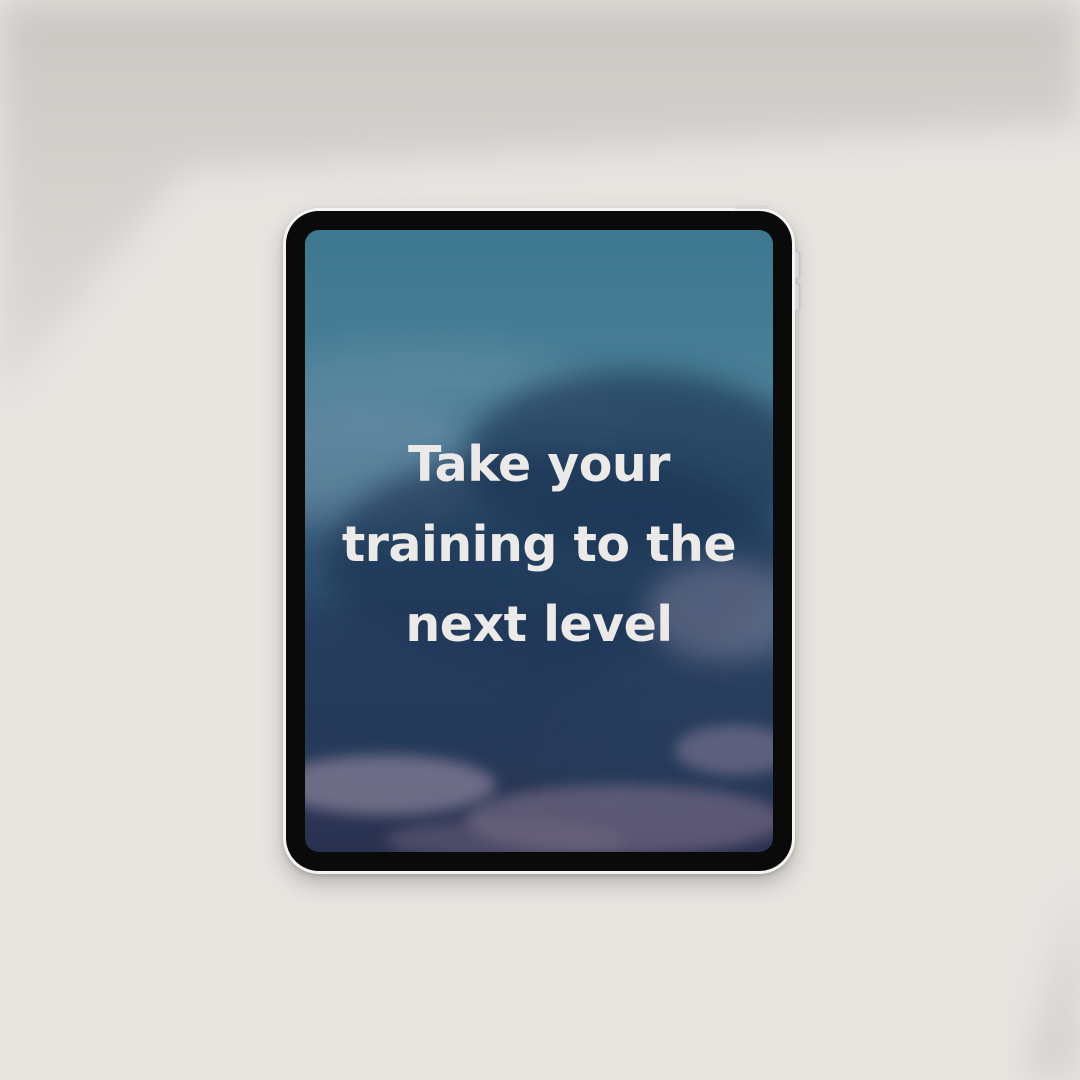  I want to click on volume-up-button, so click(797, 265).